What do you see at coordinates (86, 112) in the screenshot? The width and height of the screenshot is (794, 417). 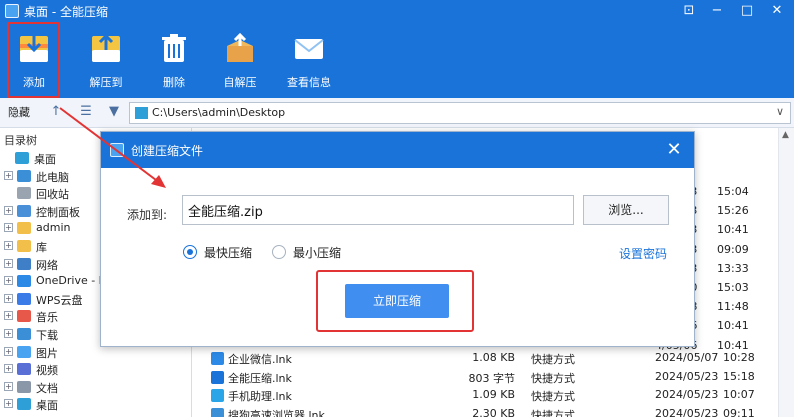 I see `list-view-icon: ☰` at bounding box center [86, 112].